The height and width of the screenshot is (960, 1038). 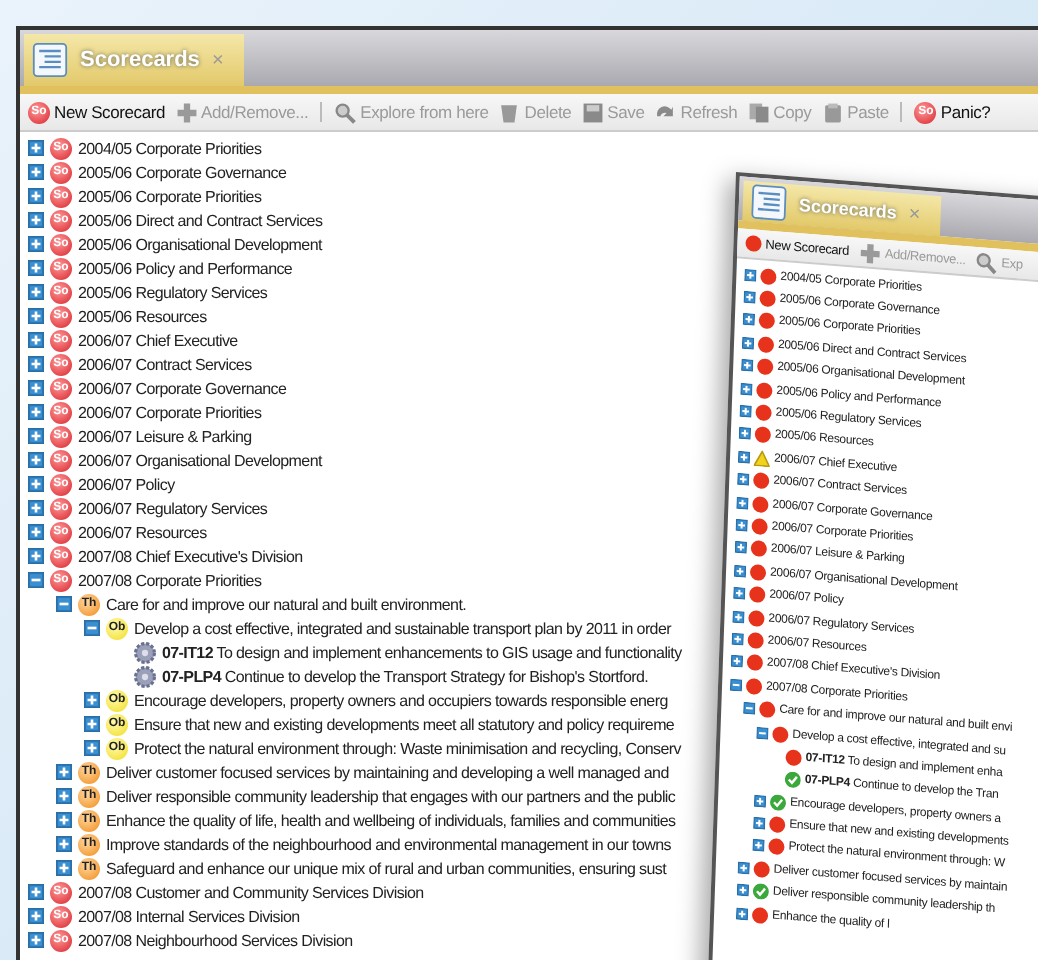 What do you see at coordinates (422, 652) in the screenshot?
I see `measure-label: 07-IT12 To design and implement enhancements to GIS usage and functionality` at bounding box center [422, 652].